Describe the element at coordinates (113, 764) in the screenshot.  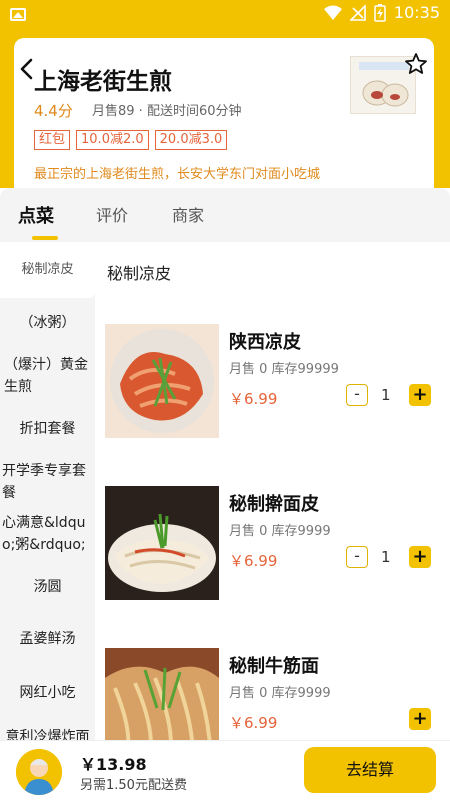
I see `cart-total: ￥13.98` at that location.